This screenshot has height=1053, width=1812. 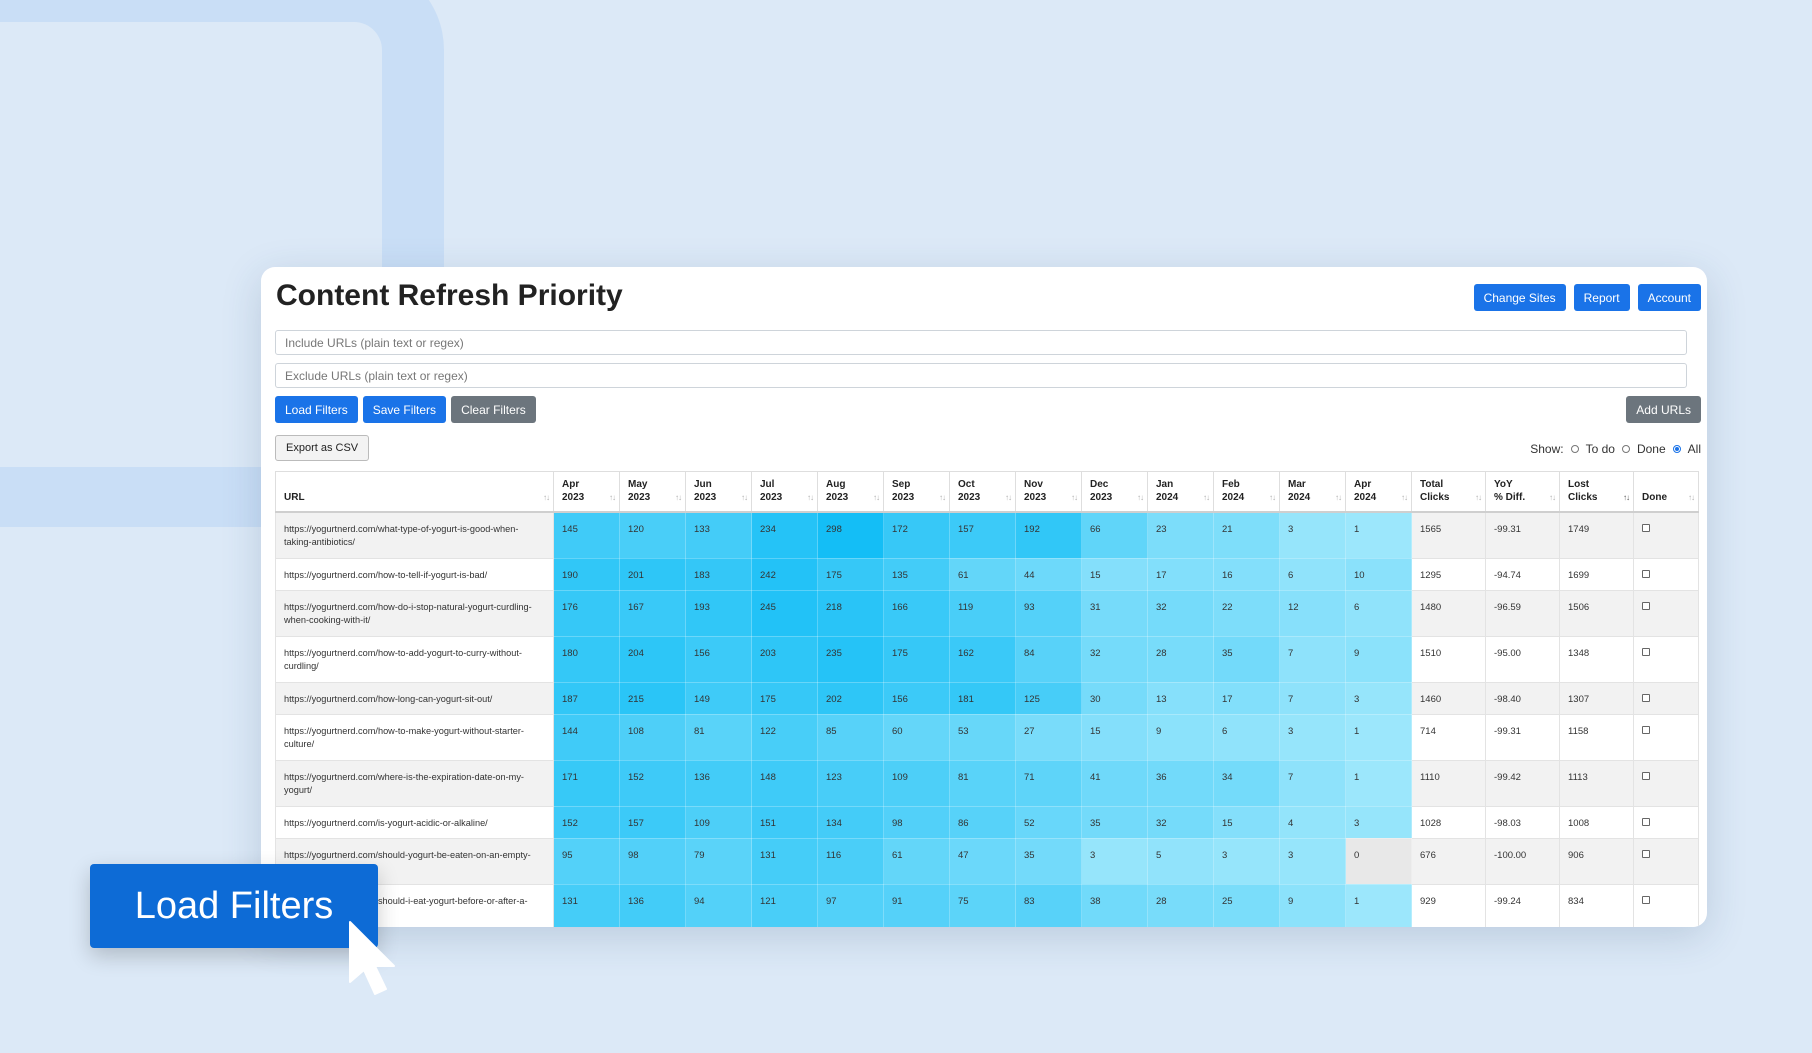 I want to click on column-header: Jul 2023 ↑↓, so click(x=784, y=492).